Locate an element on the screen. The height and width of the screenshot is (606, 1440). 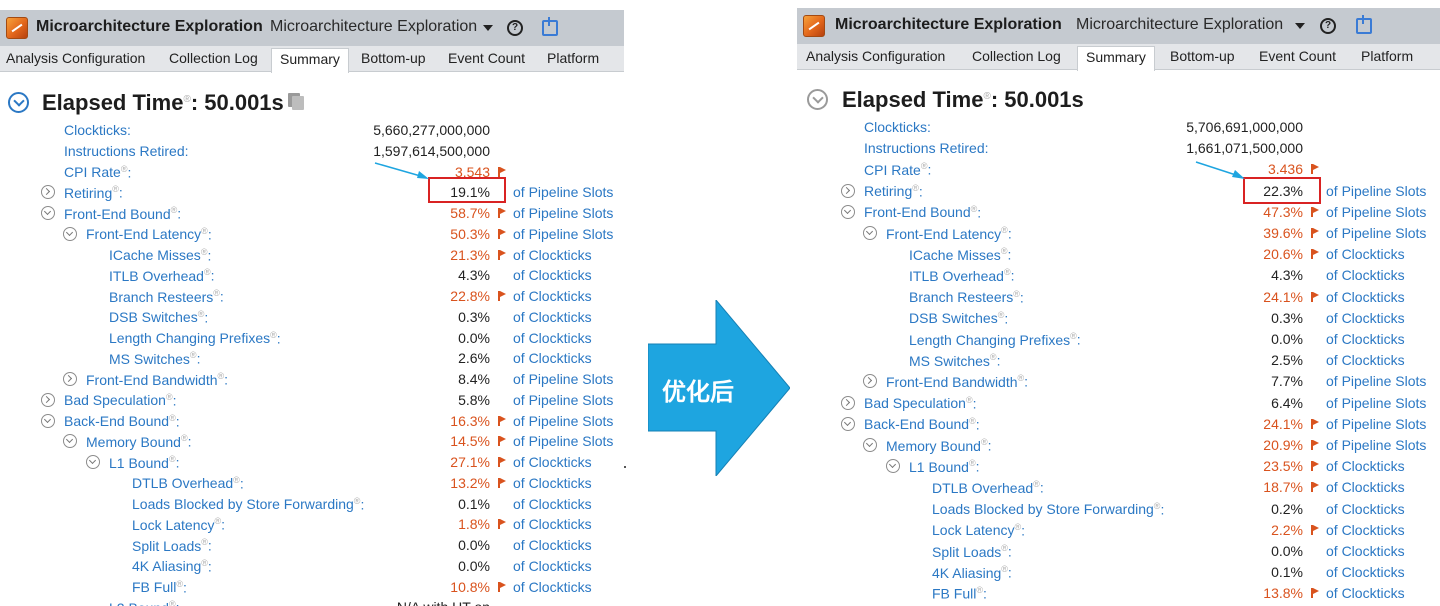
chevron-down-icon is located at coordinates (488, 28).